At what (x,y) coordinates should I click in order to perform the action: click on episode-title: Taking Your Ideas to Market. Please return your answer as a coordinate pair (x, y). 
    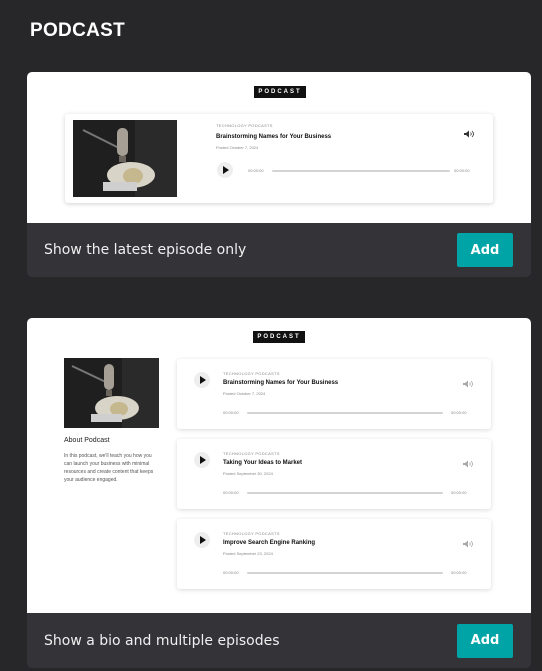
    Looking at the image, I should click on (263, 463).